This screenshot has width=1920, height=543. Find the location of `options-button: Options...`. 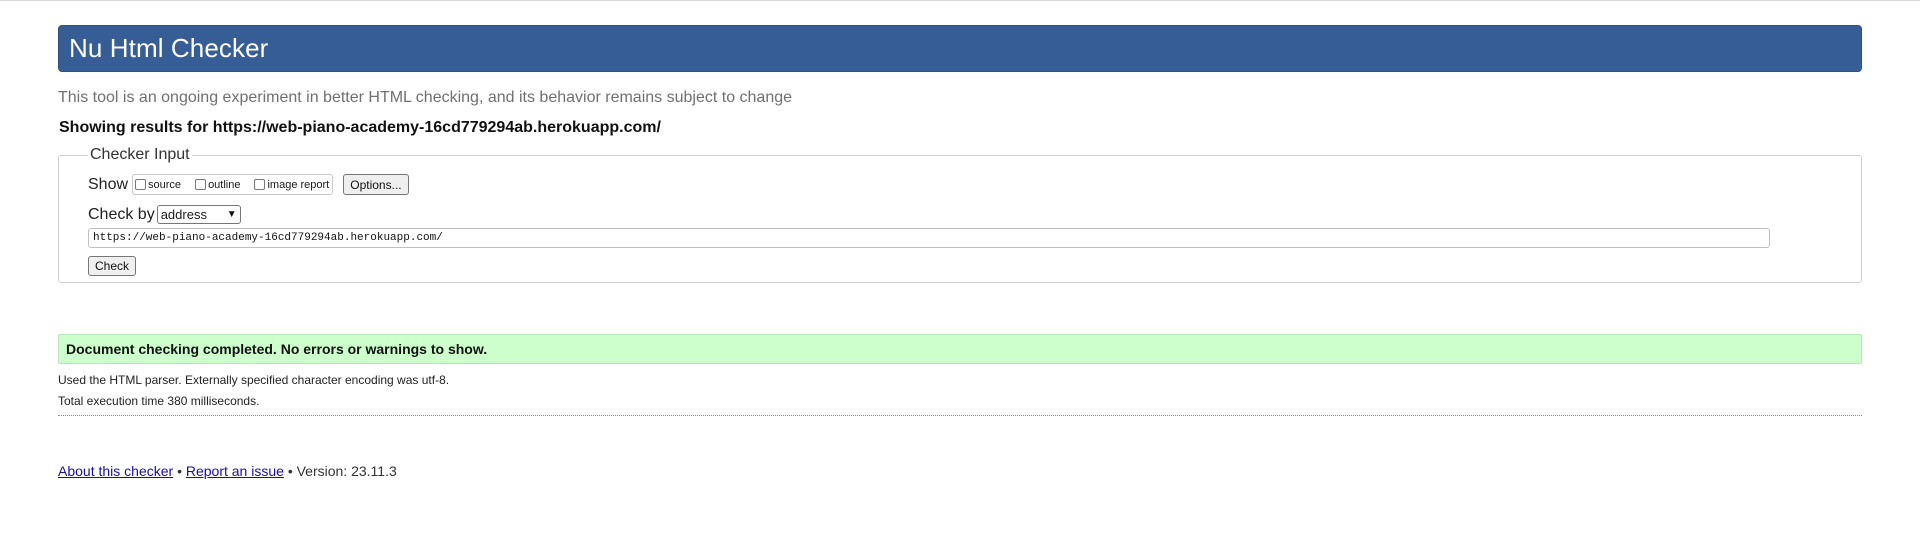

options-button: Options... is located at coordinates (376, 184).